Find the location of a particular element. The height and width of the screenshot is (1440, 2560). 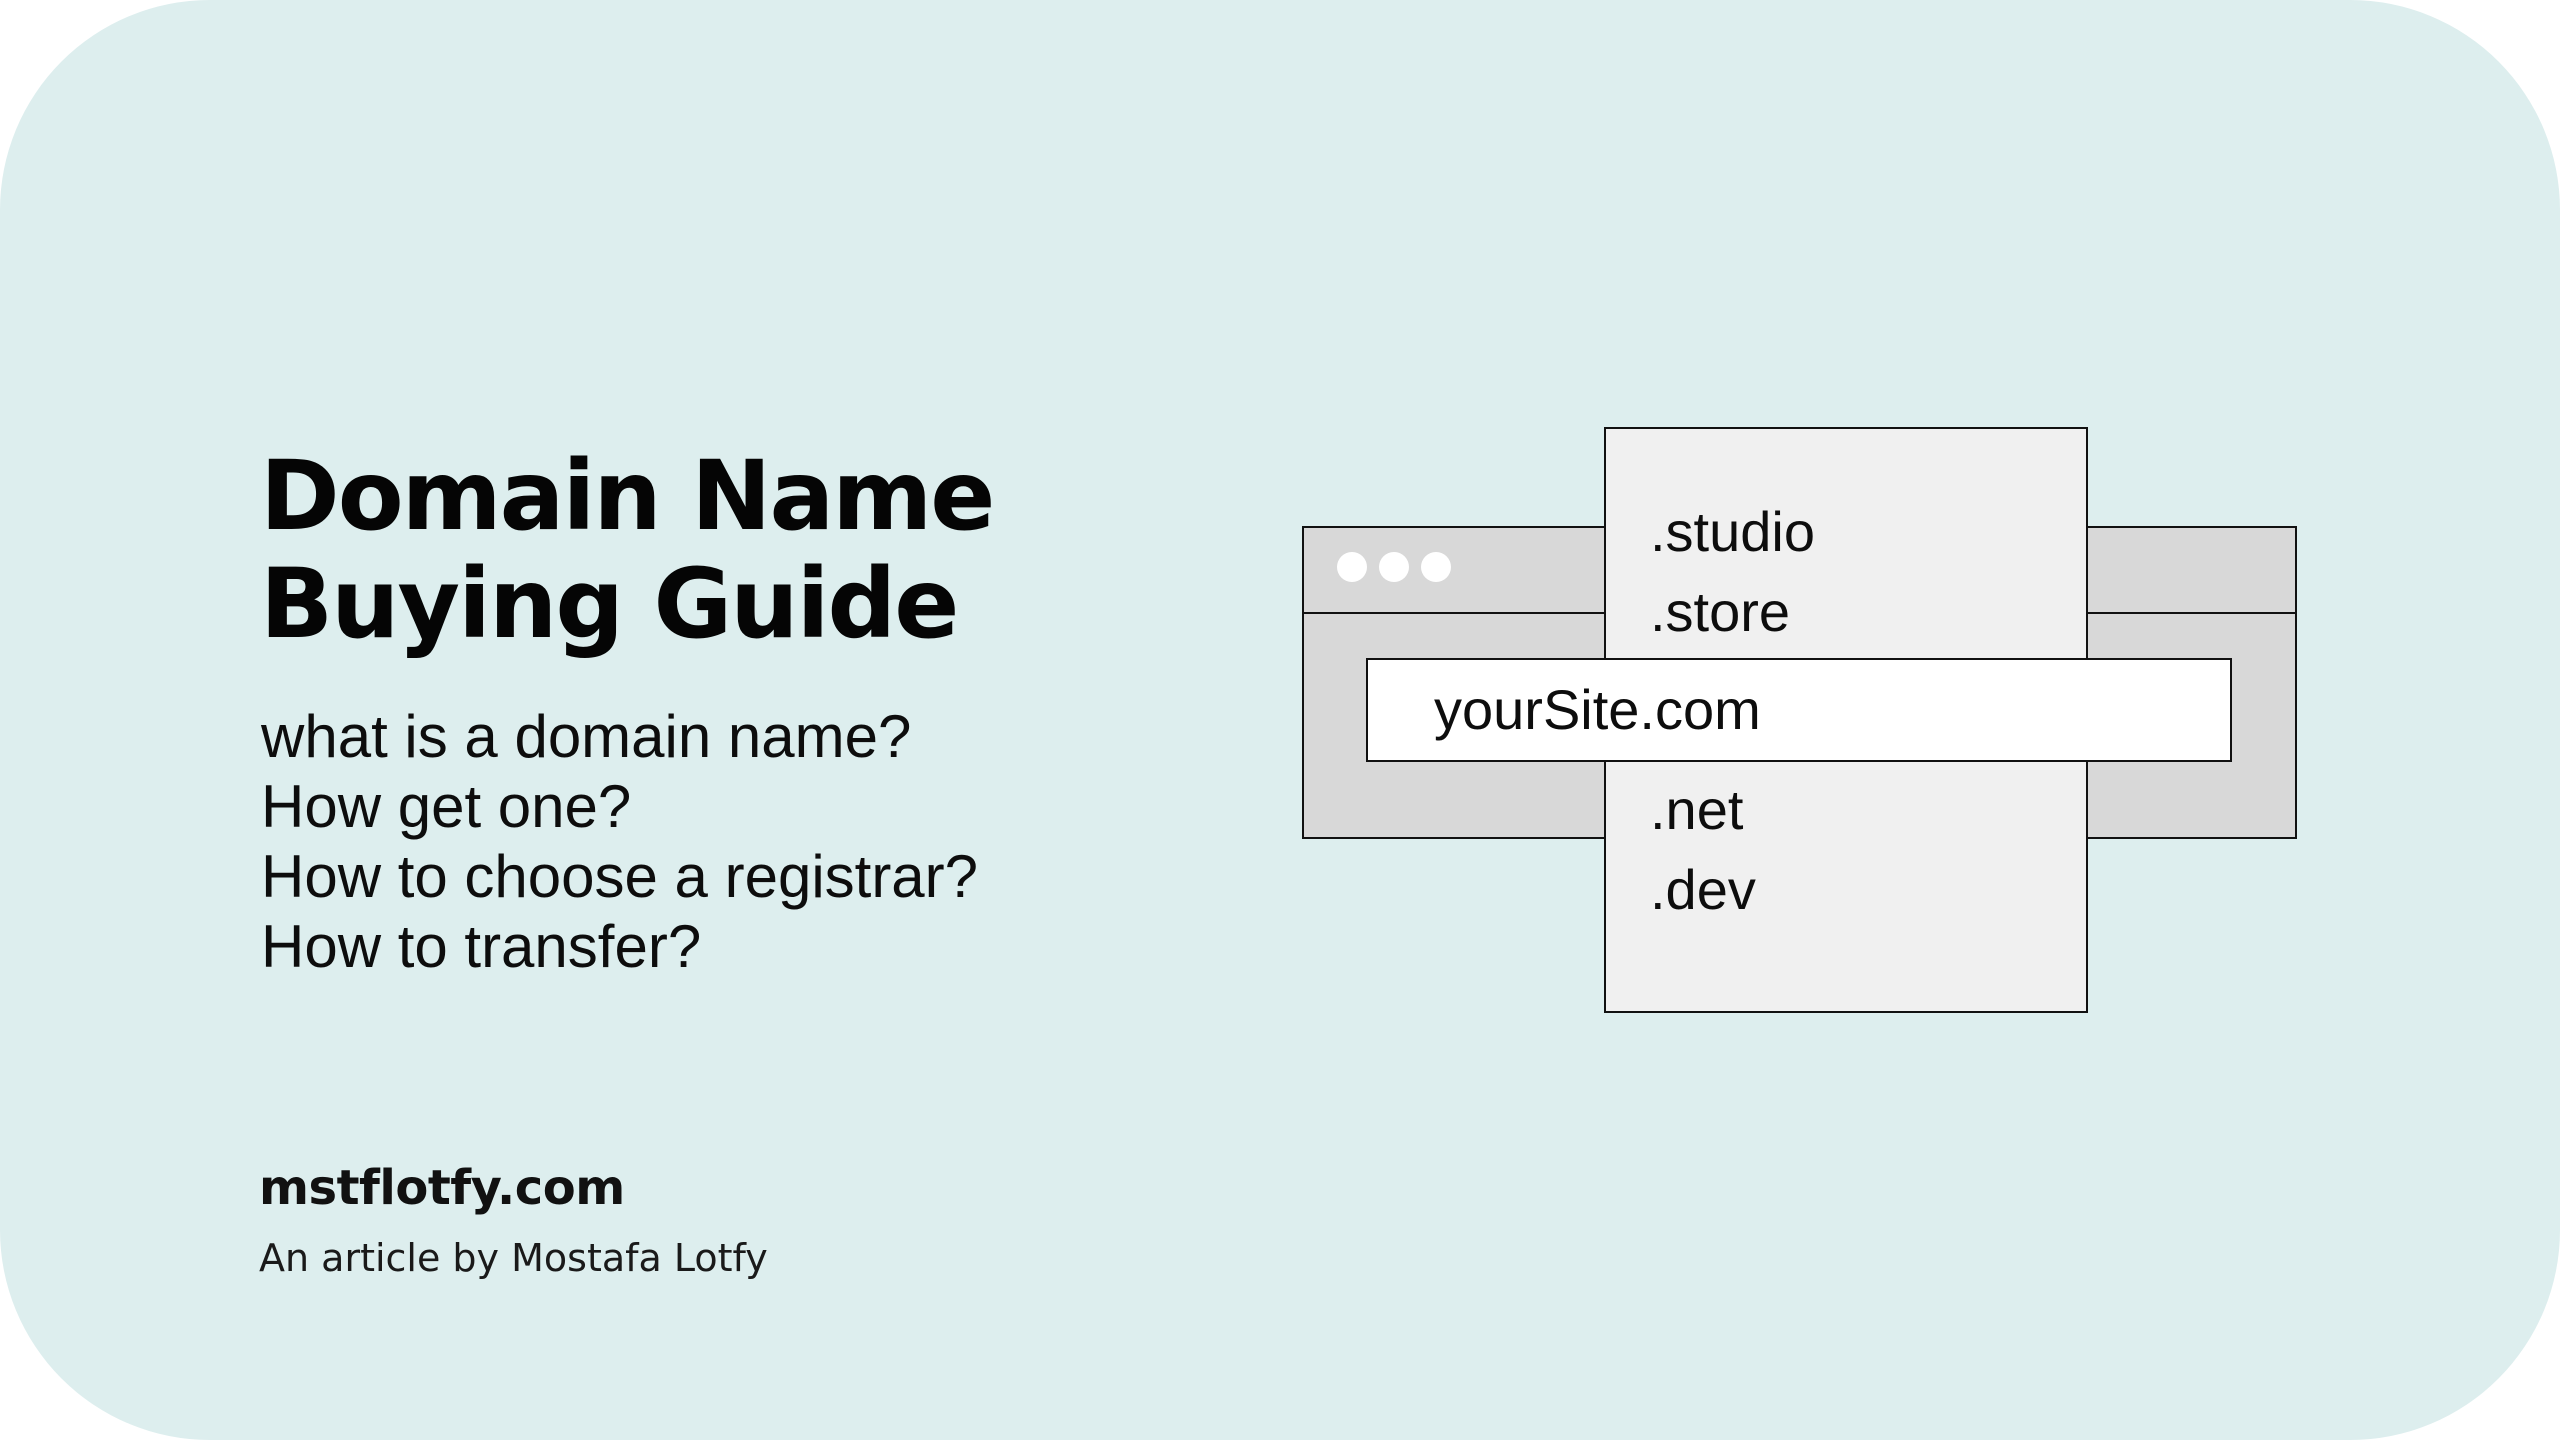

question-item: what is a domain name? is located at coordinates (586, 736).